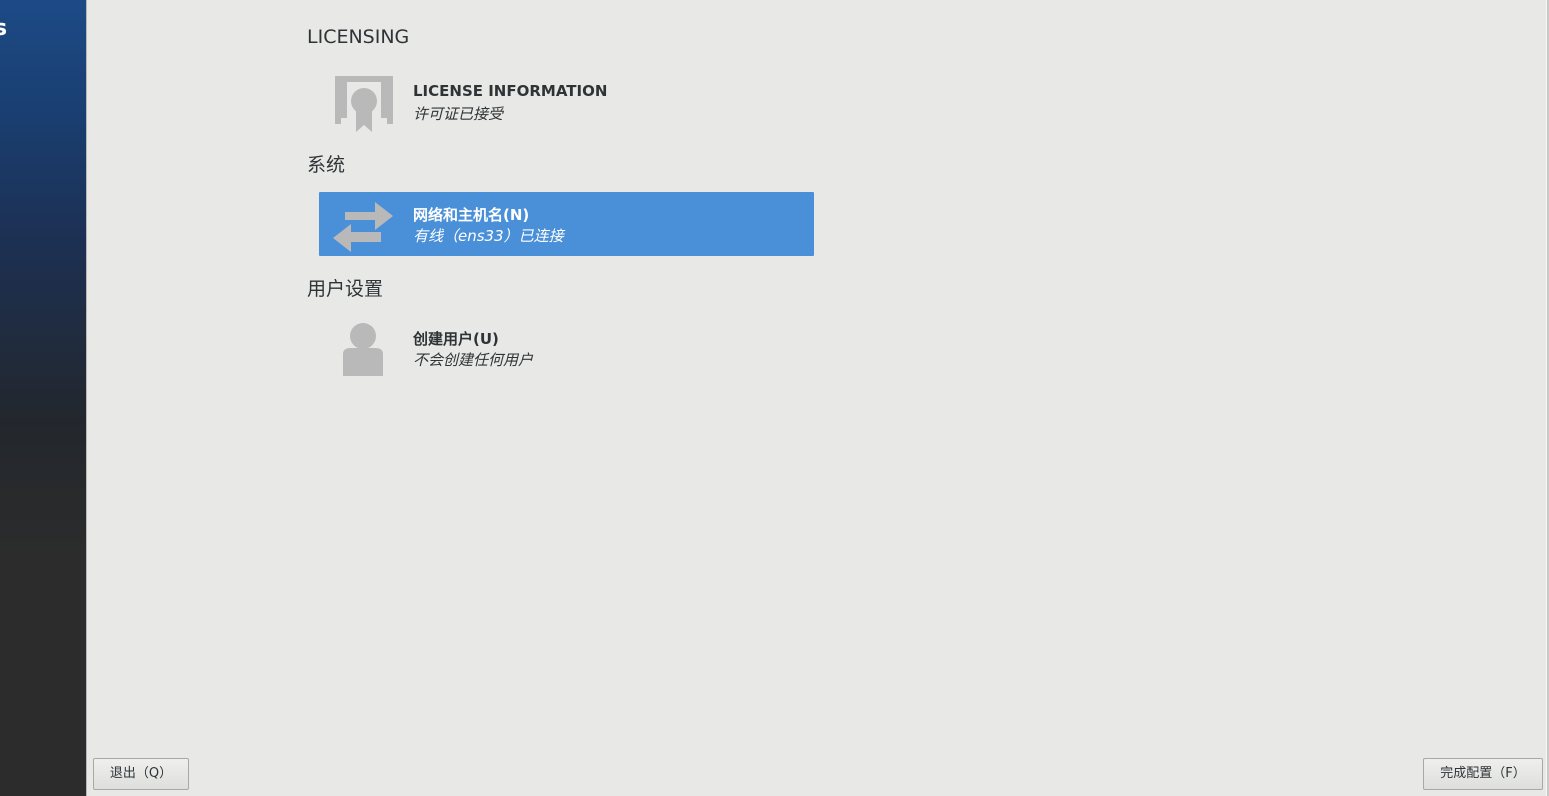  Describe the element at coordinates (488, 236) in the screenshot. I see `spoke-network-hostname-status: 有线（ens33）已连接` at that location.